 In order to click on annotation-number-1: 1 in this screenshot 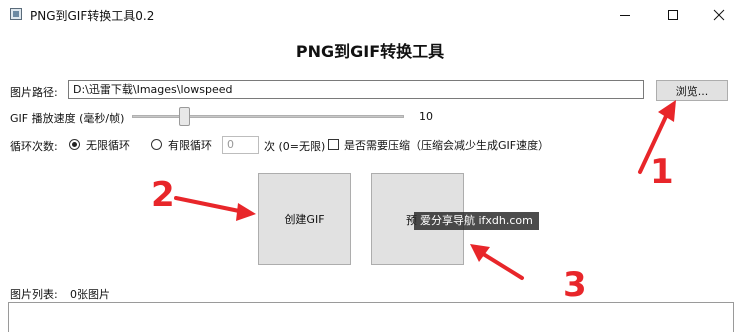, I will do `click(662, 172)`.